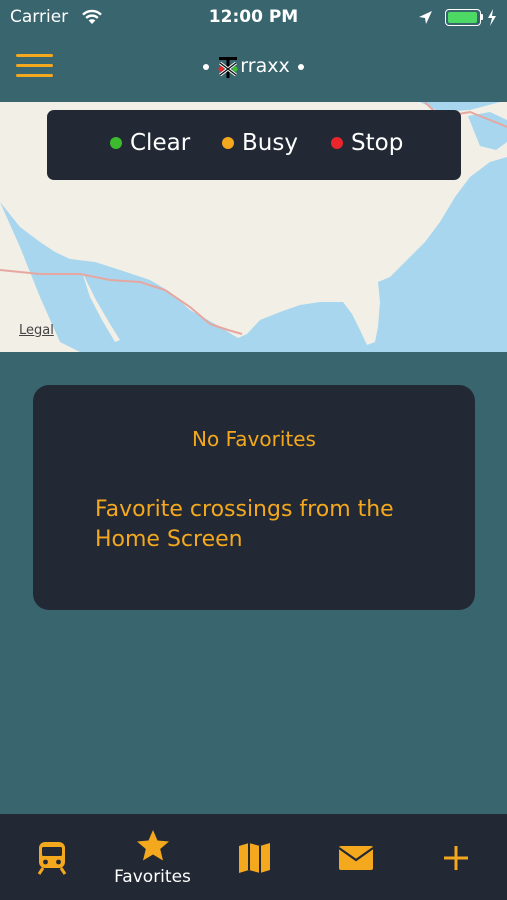  I want to click on tab-mail, so click(355, 857).